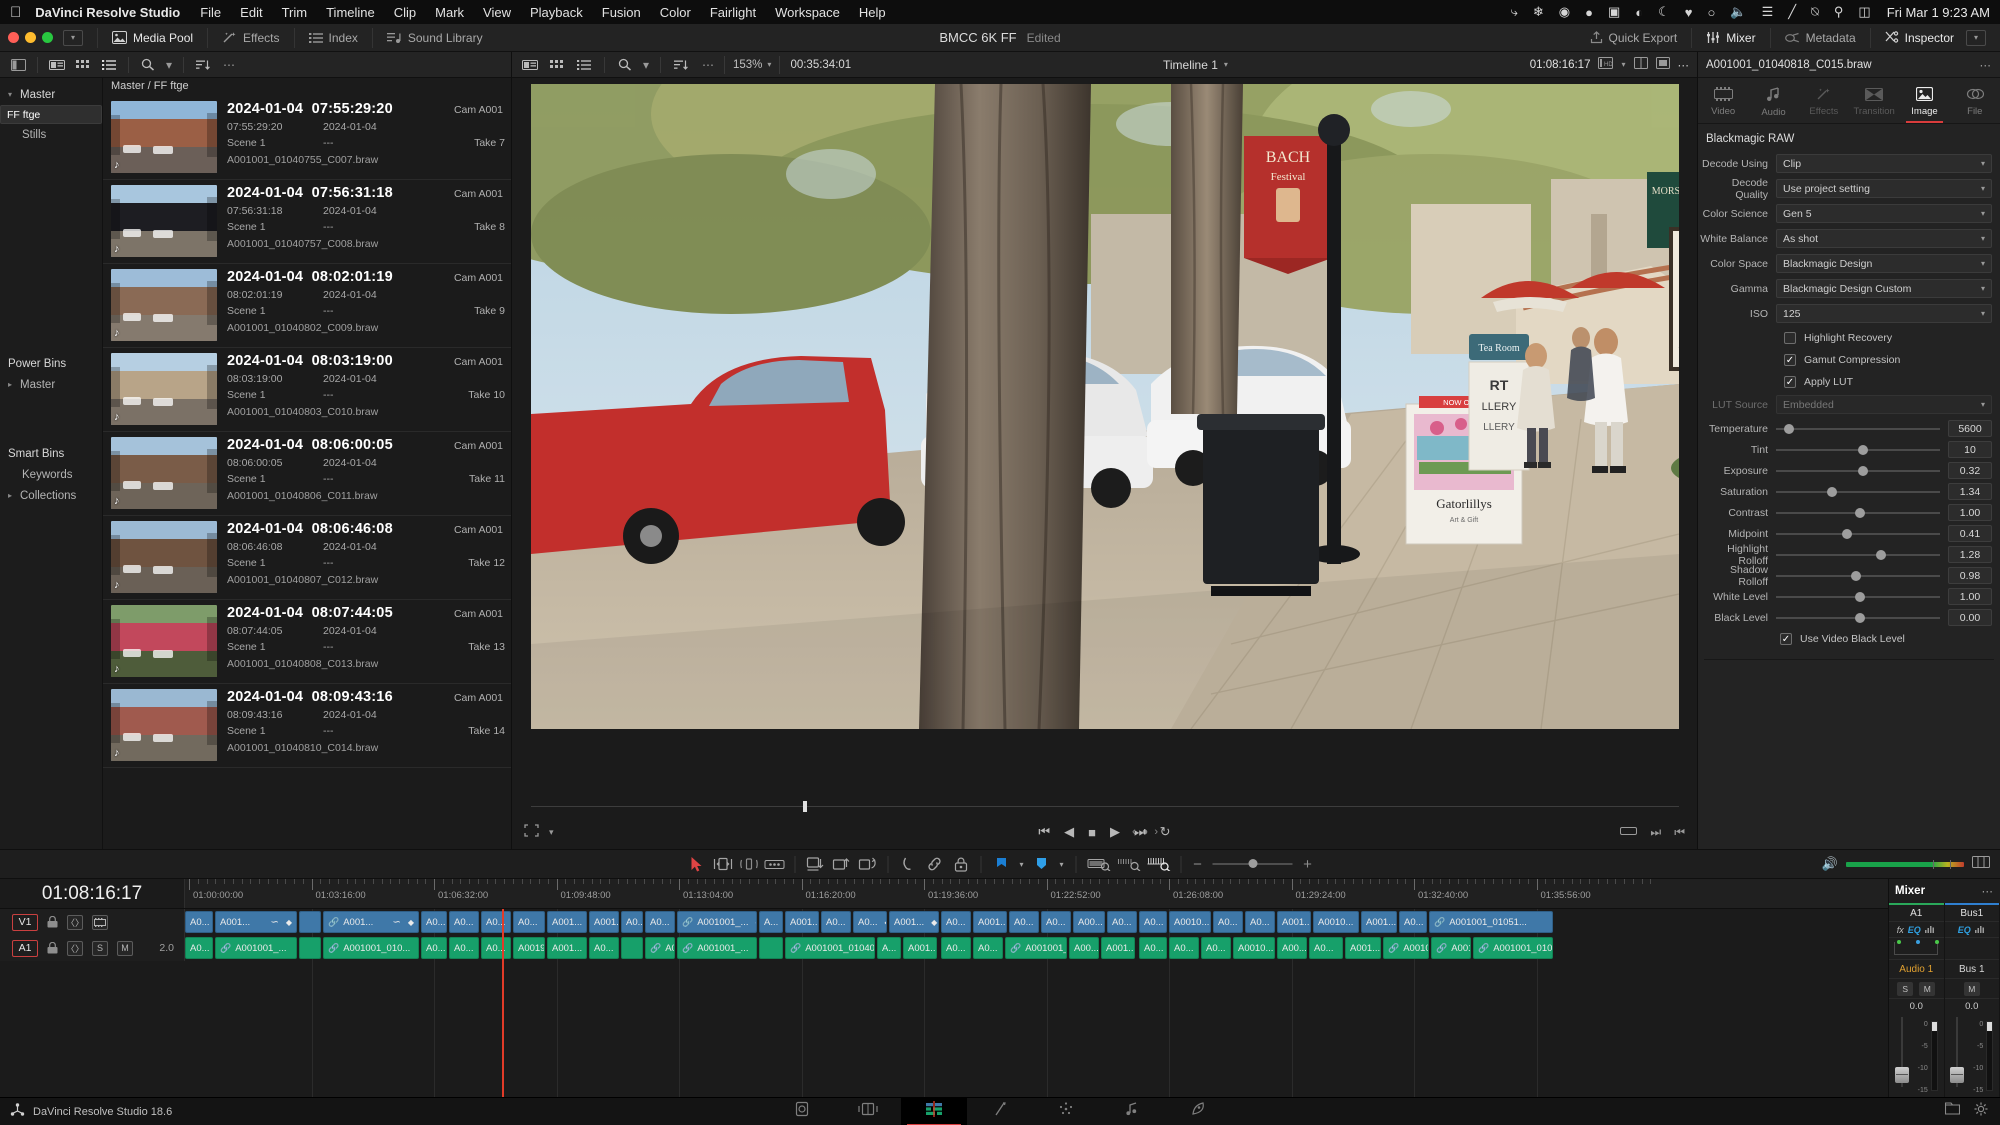 This screenshot has height=1125, width=2000. What do you see at coordinates (1975, 100) in the screenshot?
I see `tab-file: File` at bounding box center [1975, 100].